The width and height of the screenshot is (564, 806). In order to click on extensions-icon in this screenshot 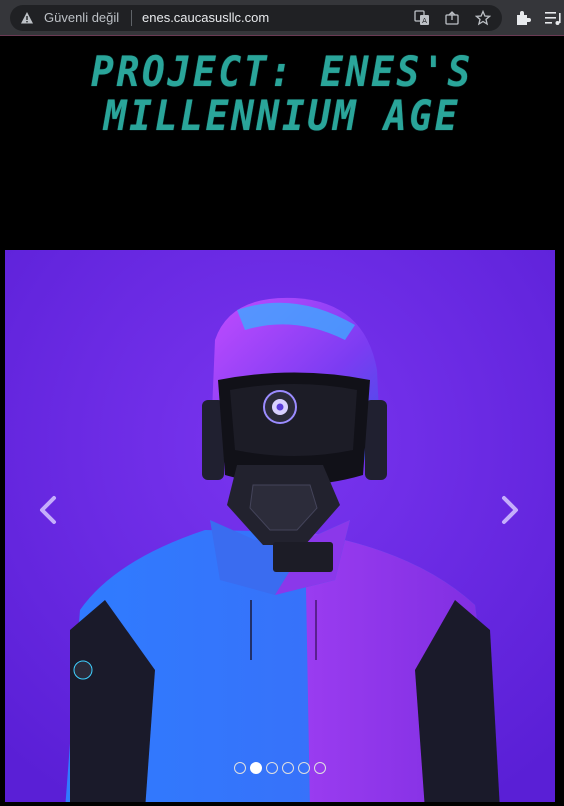, I will do `click(523, 18)`.